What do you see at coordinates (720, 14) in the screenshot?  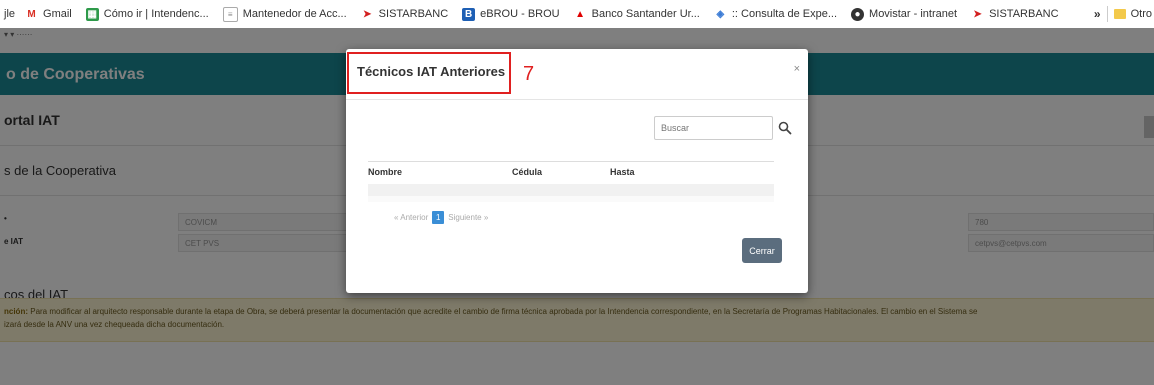 I see `consulta-icon: ◈` at bounding box center [720, 14].